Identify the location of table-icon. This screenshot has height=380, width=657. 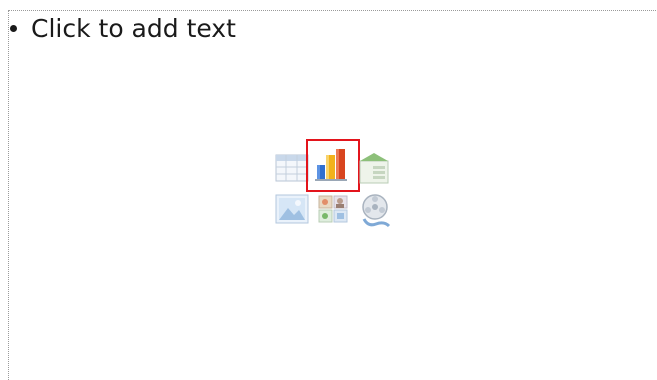
(292, 168).